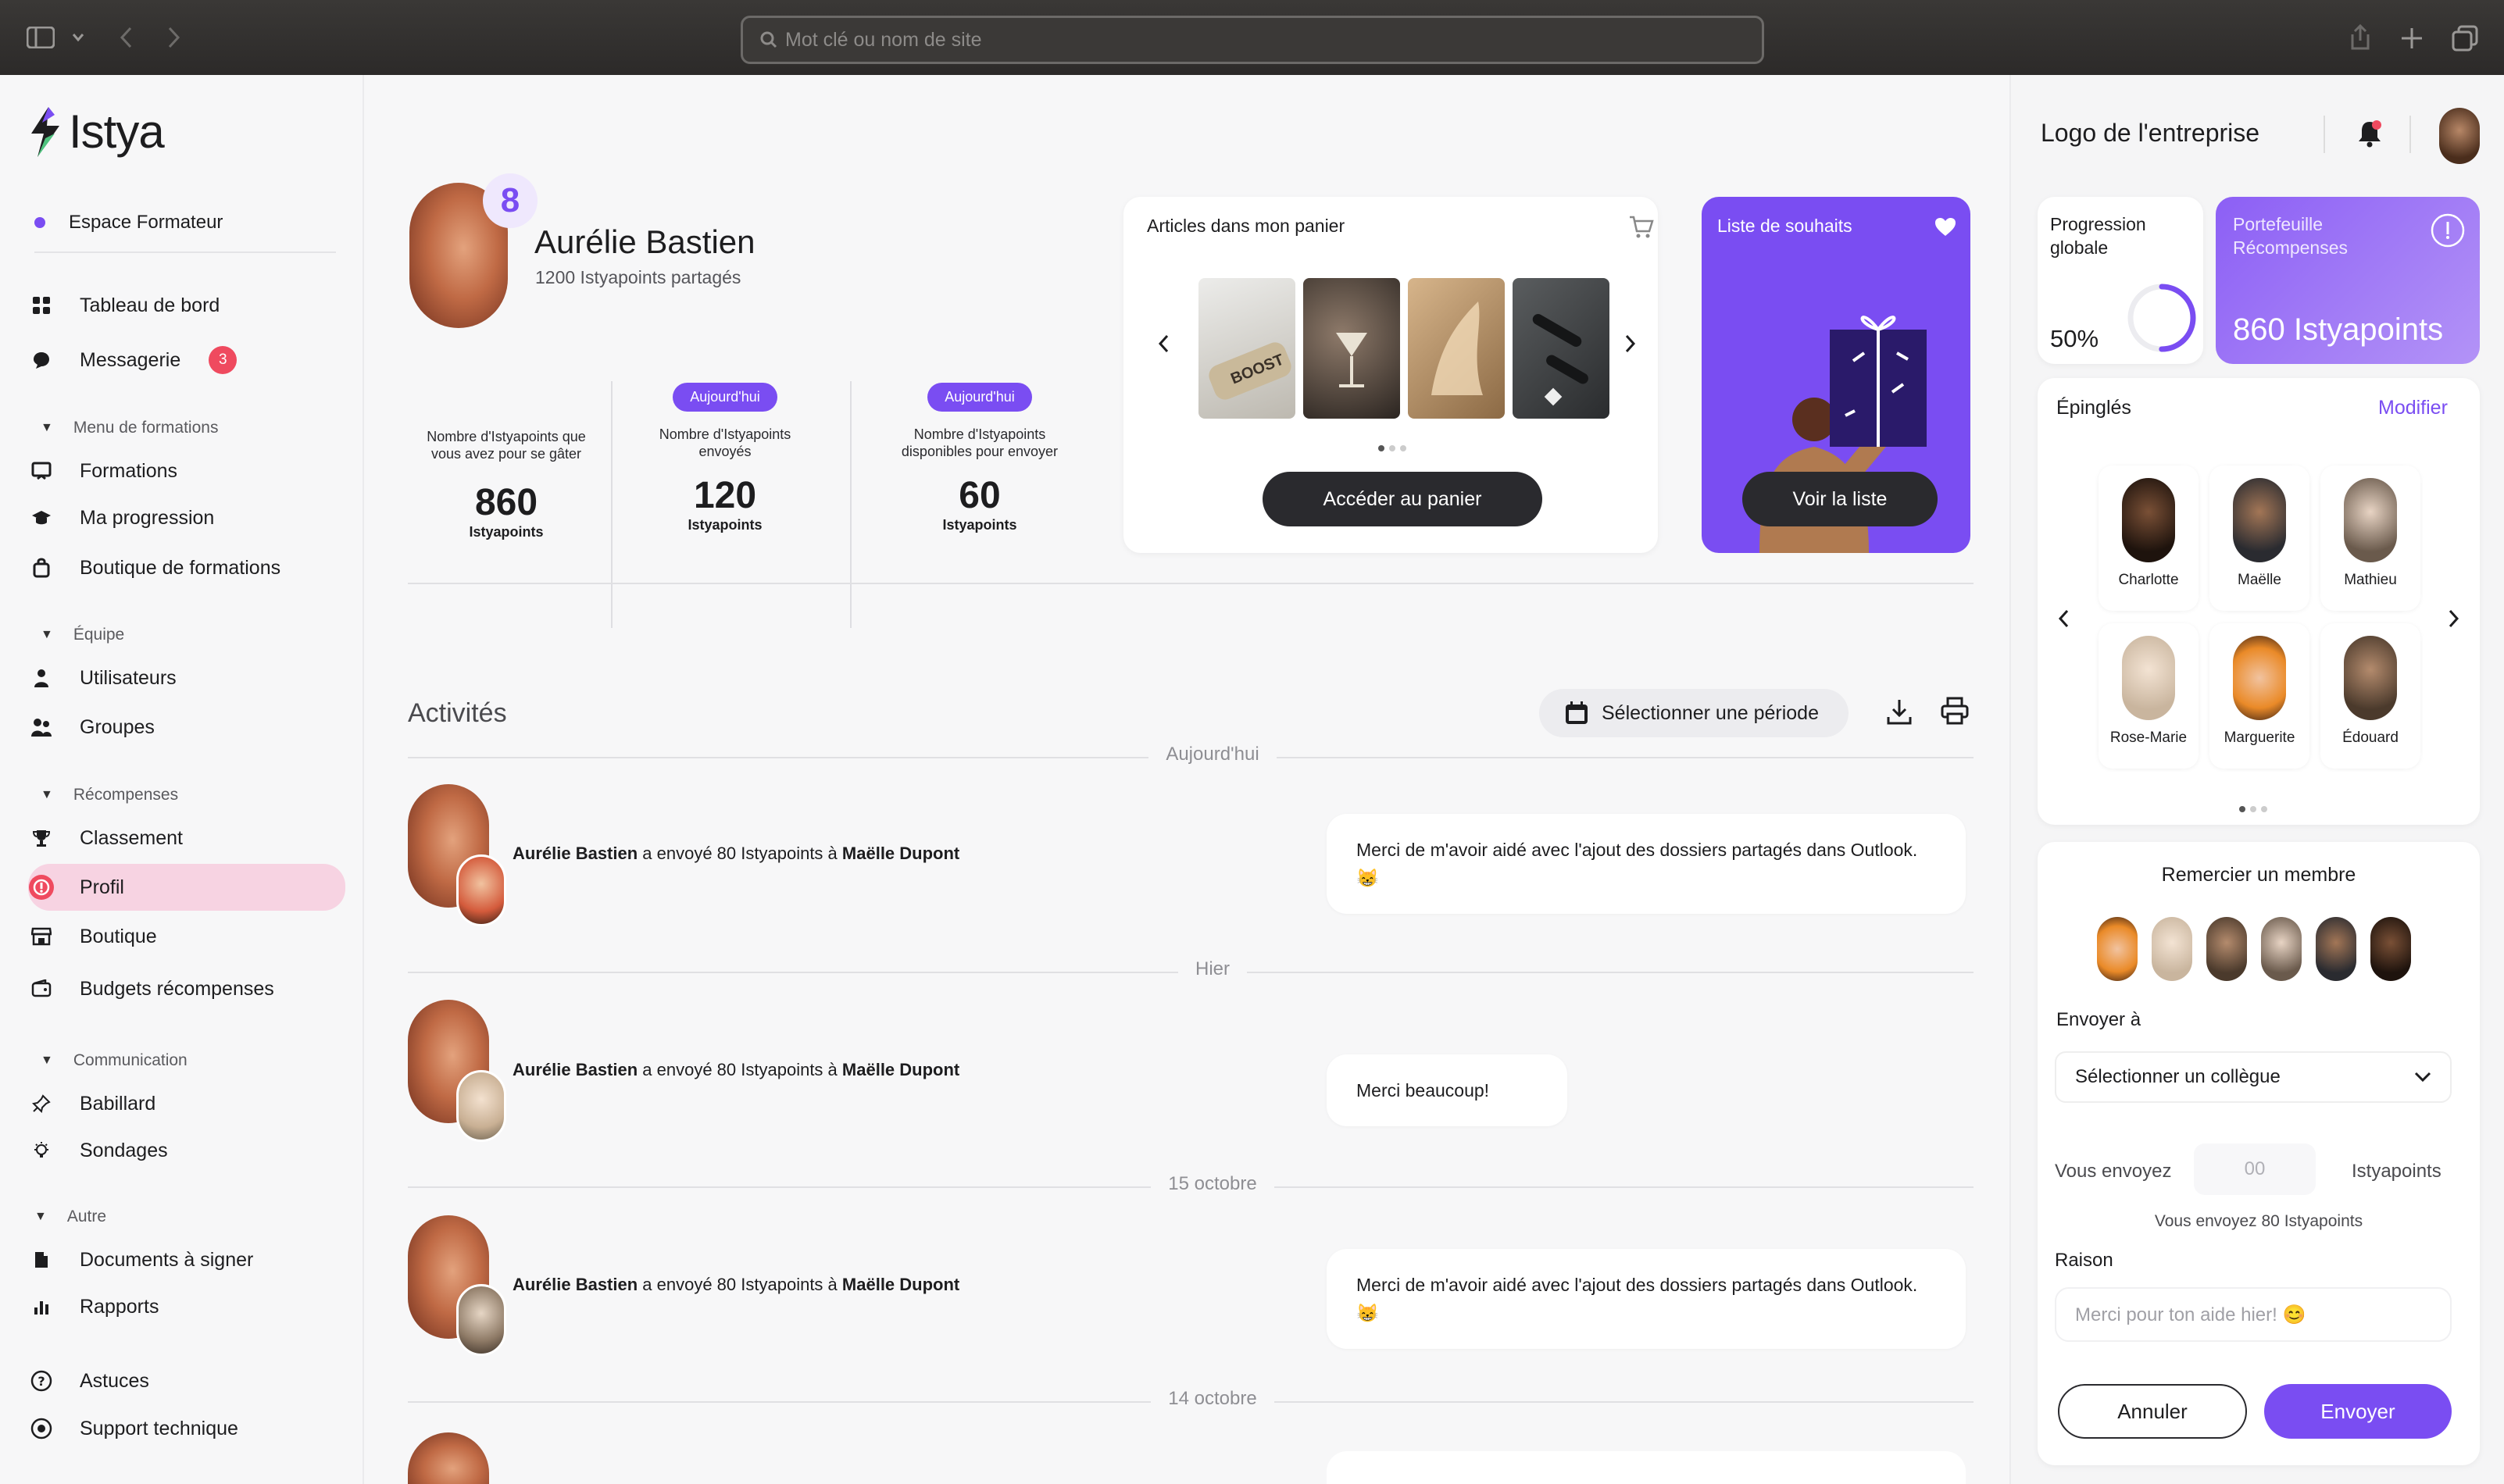  What do you see at coordinates (1402, 499) in the screenshot?
I see `go-to-cart-button: Accéder au panier` at bounding box center [1402, 499].